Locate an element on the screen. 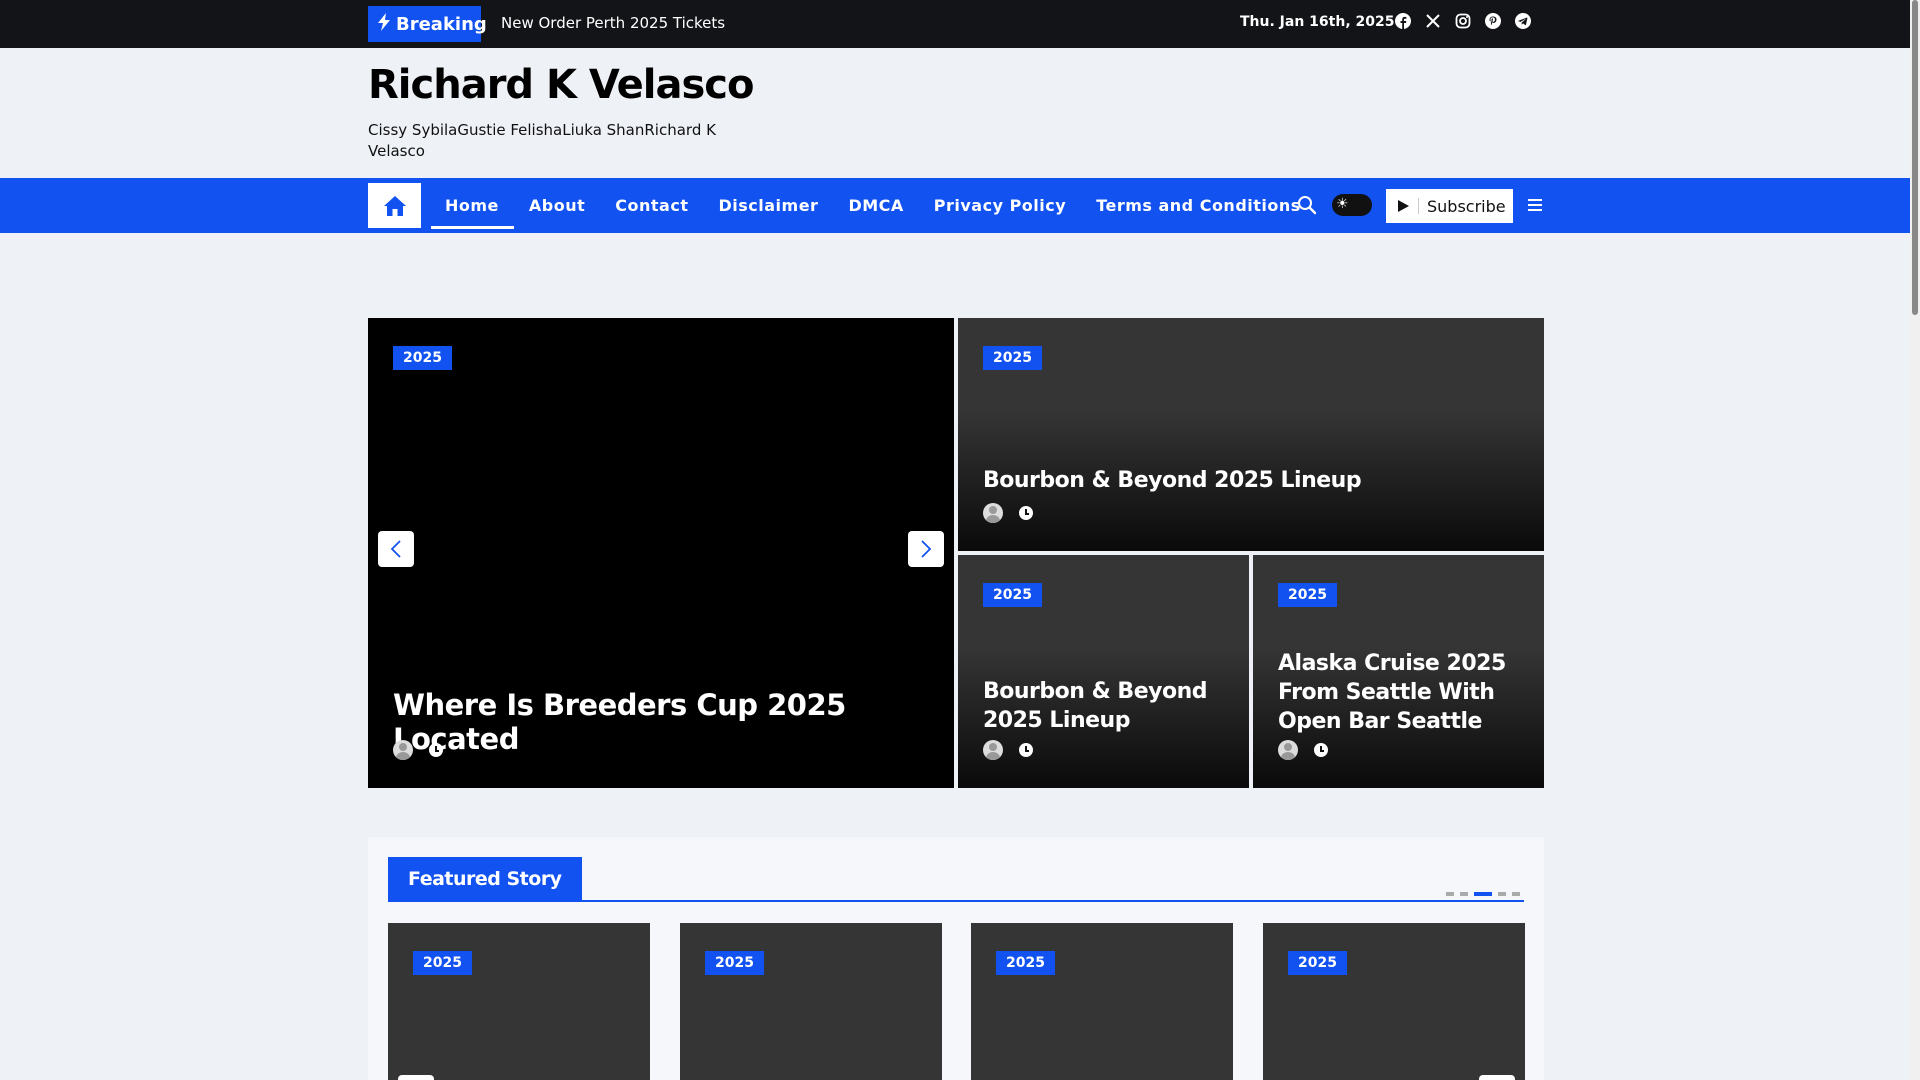 The image size is (1920, 1080). search-icon is located at coordinates (1307, 205).